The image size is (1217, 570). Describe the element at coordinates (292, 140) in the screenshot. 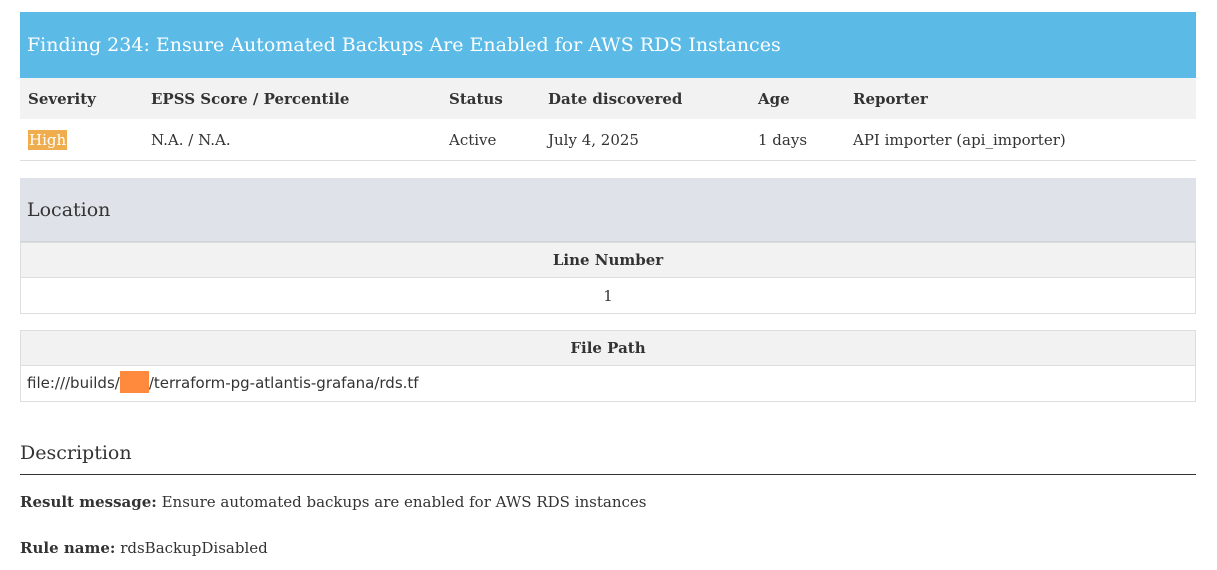

I see `epss-cell: N.A. / N.A.` at that location.